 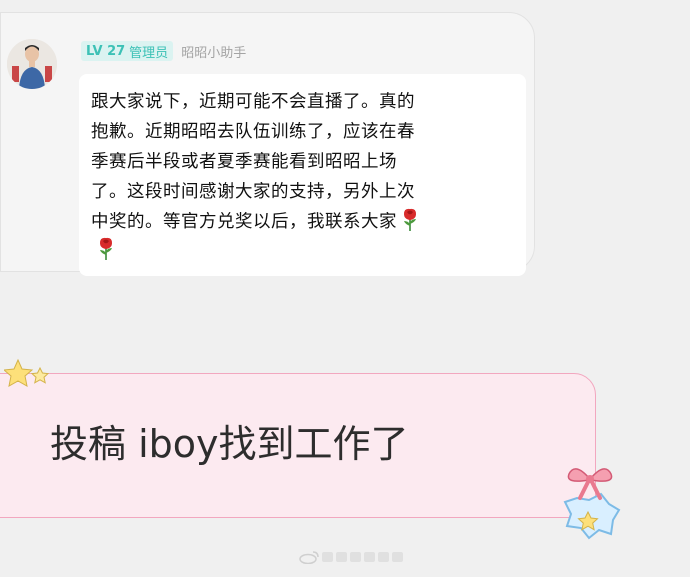 I want to click on message-line: 了。这段时间感谢大家的支持，另外上次, so click(x=253, y=192).